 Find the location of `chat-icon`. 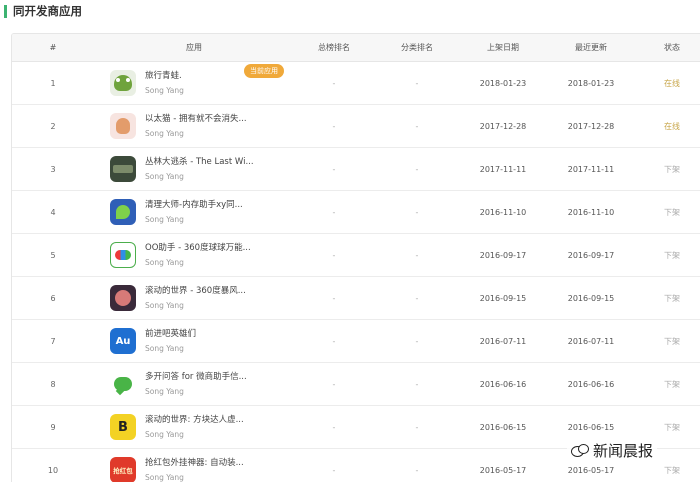

chat-icon is located at coordinates (123, 384).